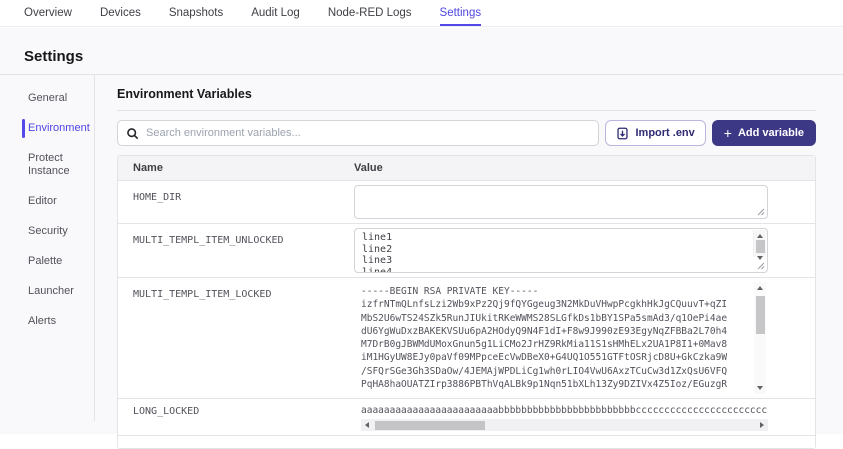 This screenshot has height=449, width=843. Describe the element at coordinates (196, 13) in the screenshot. I see `tab-snapshots: Snapshots` at that location.